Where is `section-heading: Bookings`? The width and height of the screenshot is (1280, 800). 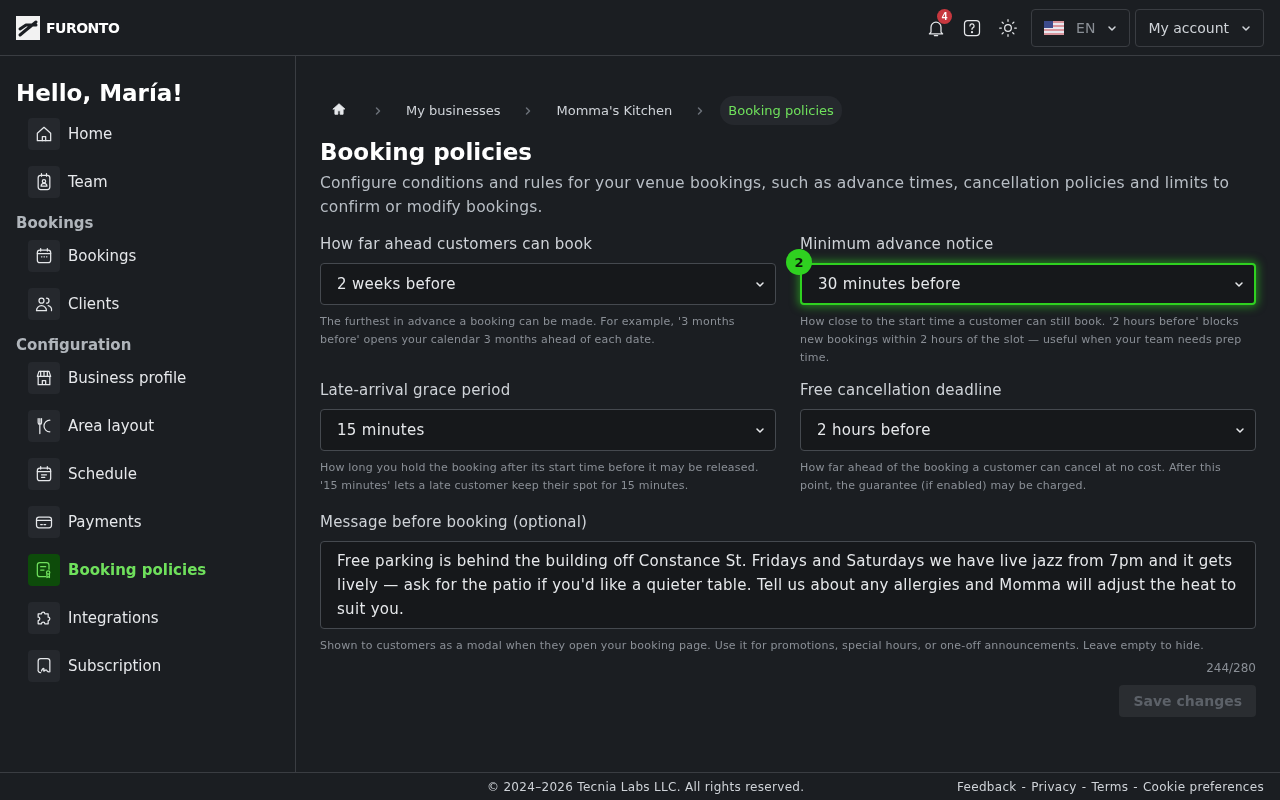 section-heading: Bookings is located at coordinates (55, 223).